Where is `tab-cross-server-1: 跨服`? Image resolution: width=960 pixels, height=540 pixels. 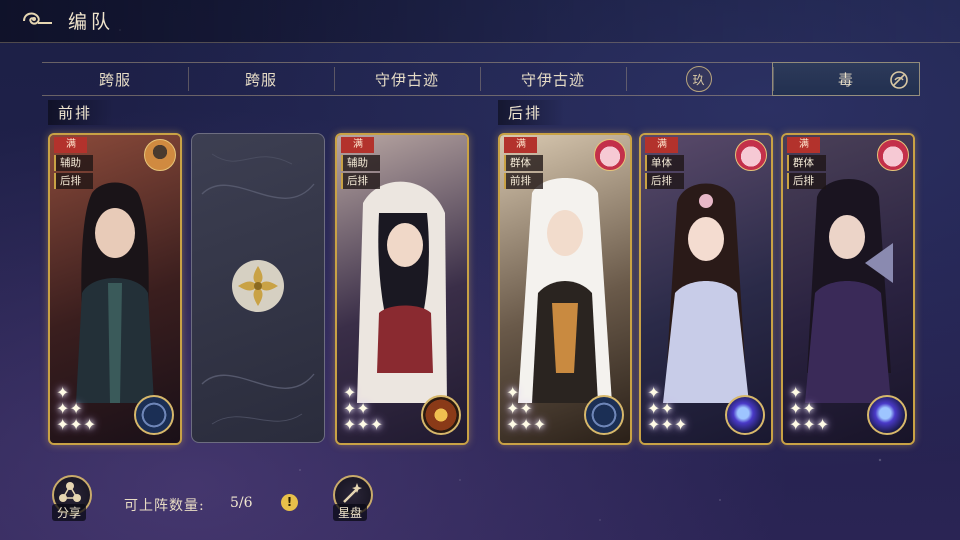
tab-cross-server-1: 跨服 is located at coordinates (115, 79).